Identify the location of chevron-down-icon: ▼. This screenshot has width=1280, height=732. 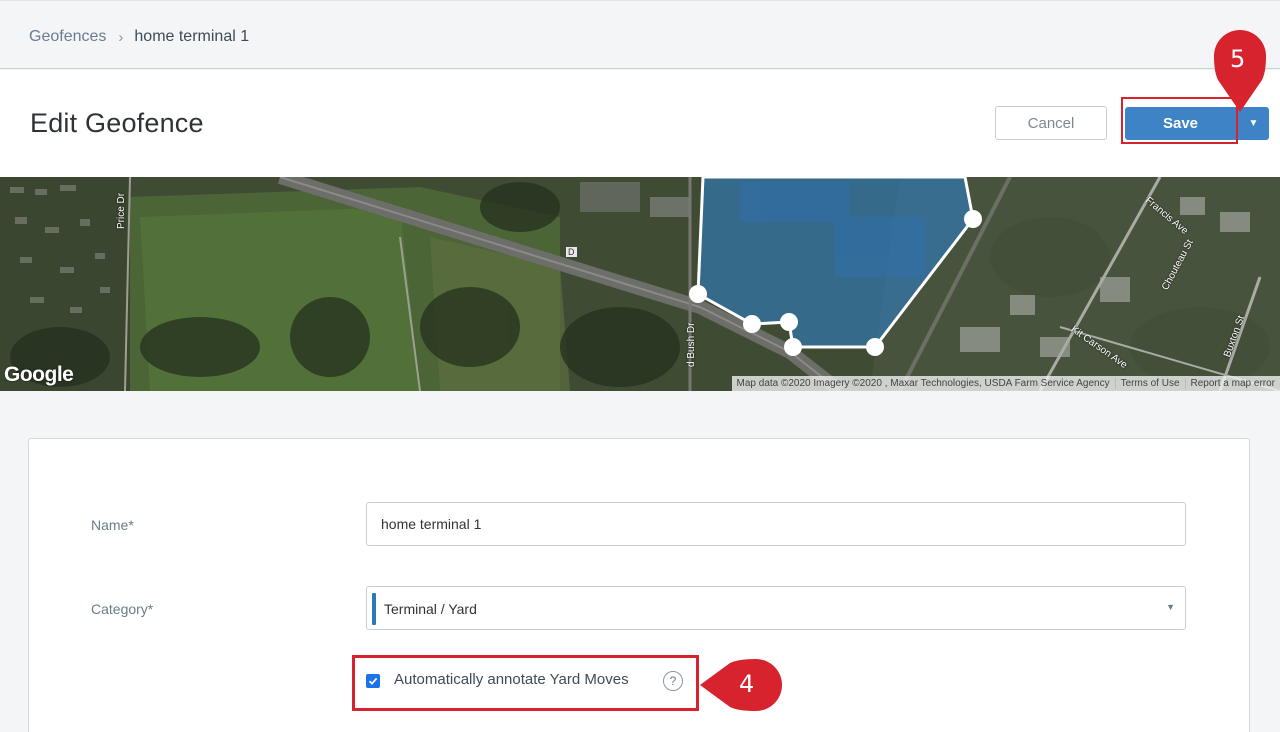
(1170, 607).